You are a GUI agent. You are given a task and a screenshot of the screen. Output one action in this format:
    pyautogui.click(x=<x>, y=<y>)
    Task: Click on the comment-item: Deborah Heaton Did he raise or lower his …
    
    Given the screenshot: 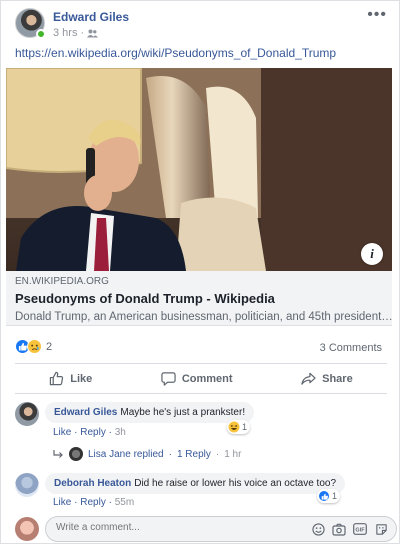 What is the action you would take?
    pyautogui.click(x=201, y=493)
    